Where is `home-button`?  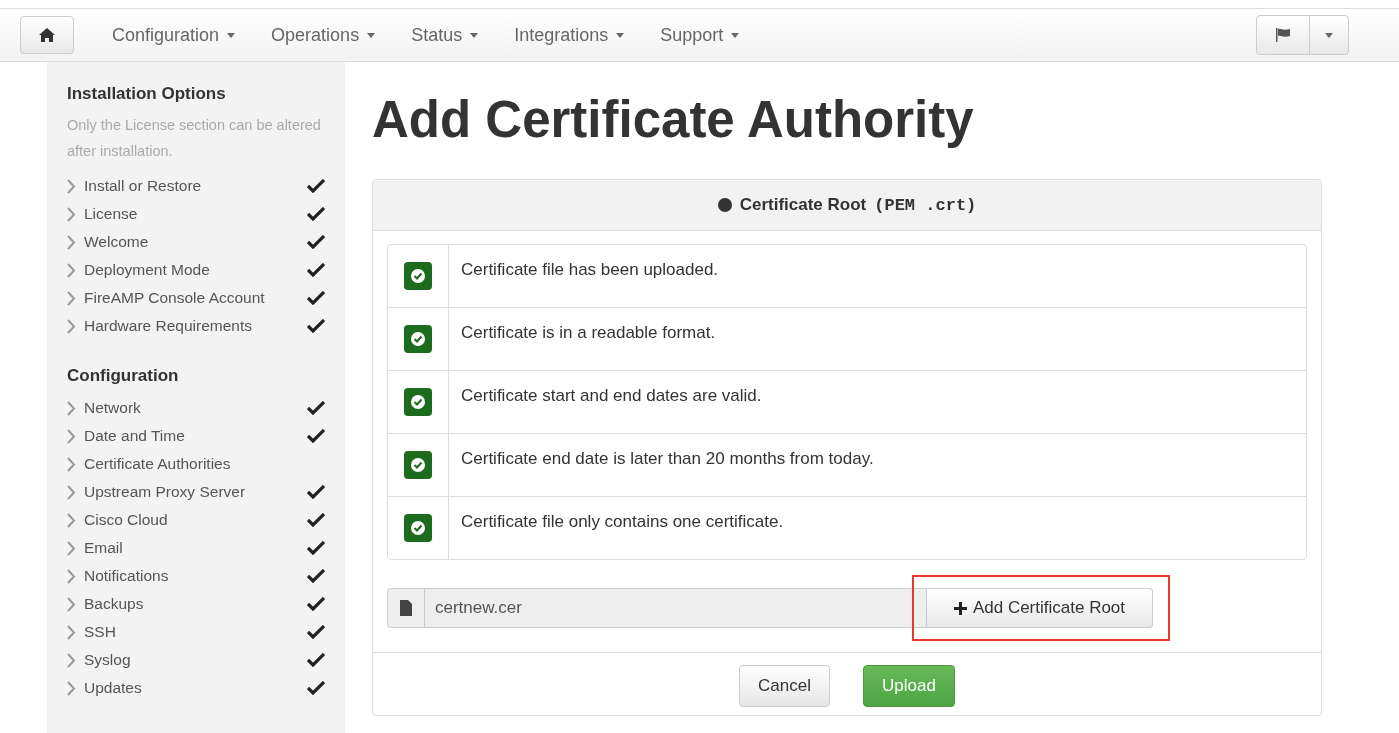 home-button is located at coordinates (47, 35).